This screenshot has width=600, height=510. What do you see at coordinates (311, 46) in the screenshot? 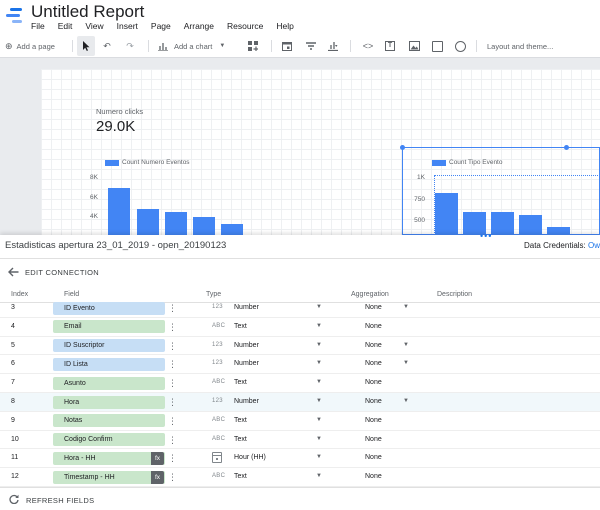
I see `filter-control-button` at bounding box center [311, 46].